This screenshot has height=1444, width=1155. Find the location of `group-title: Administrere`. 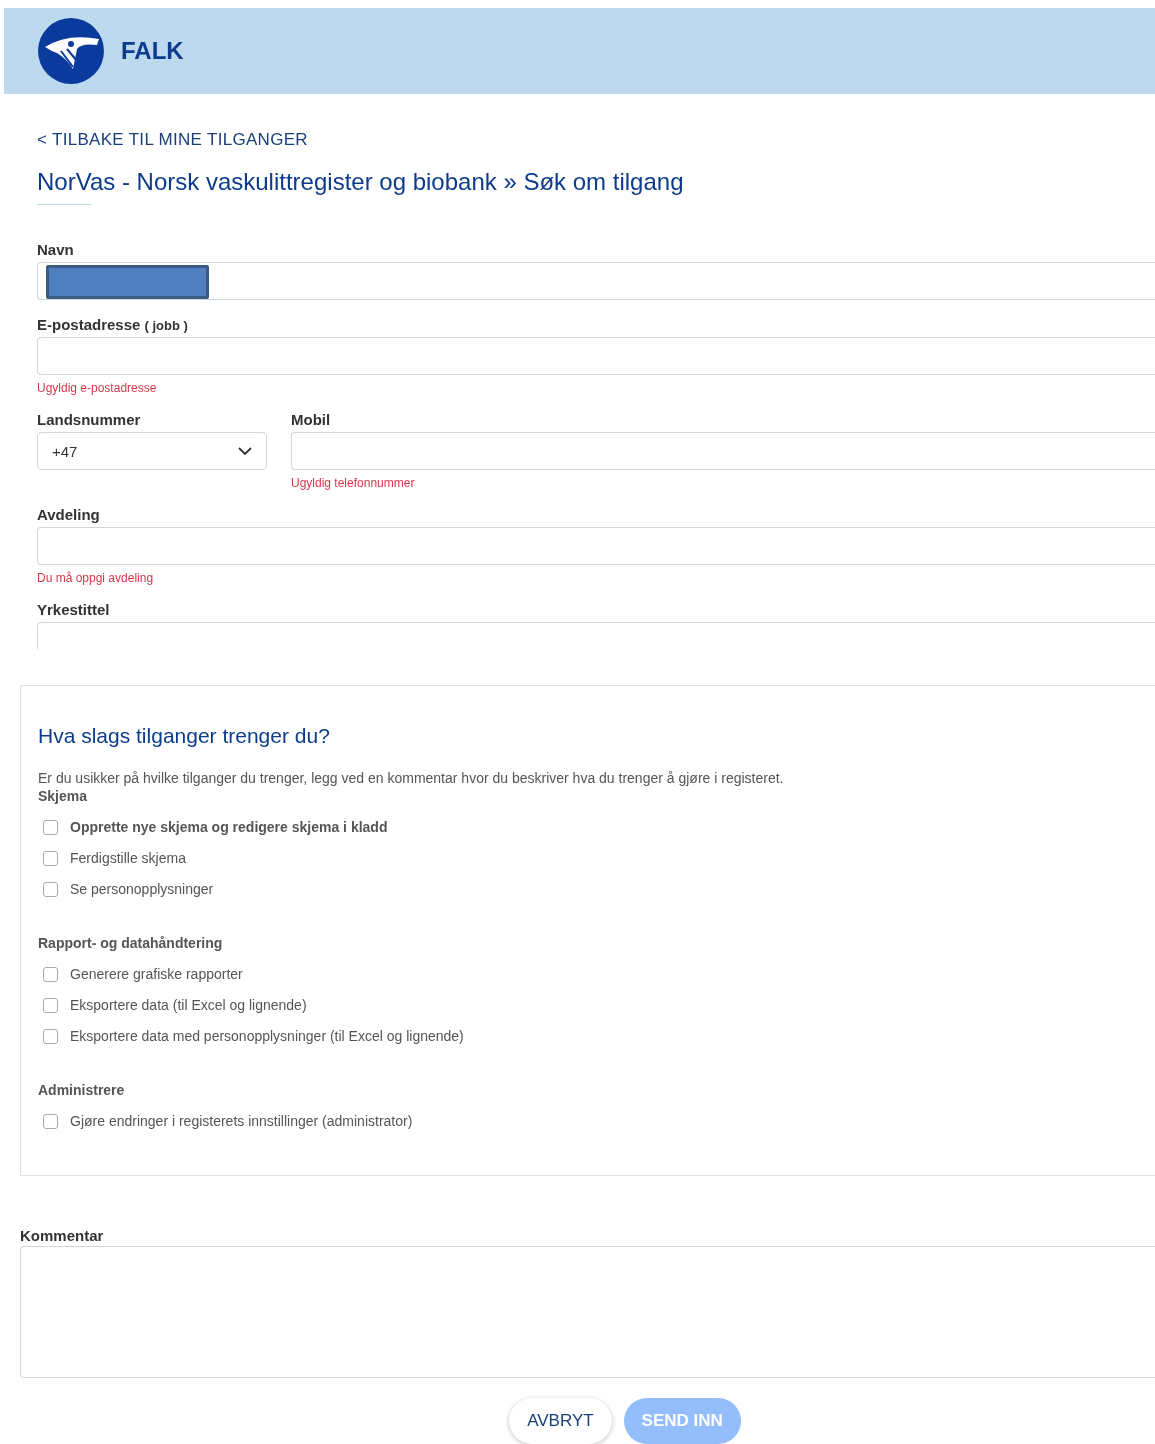

group-title: Administrere is located at coordinates (82, 1090).